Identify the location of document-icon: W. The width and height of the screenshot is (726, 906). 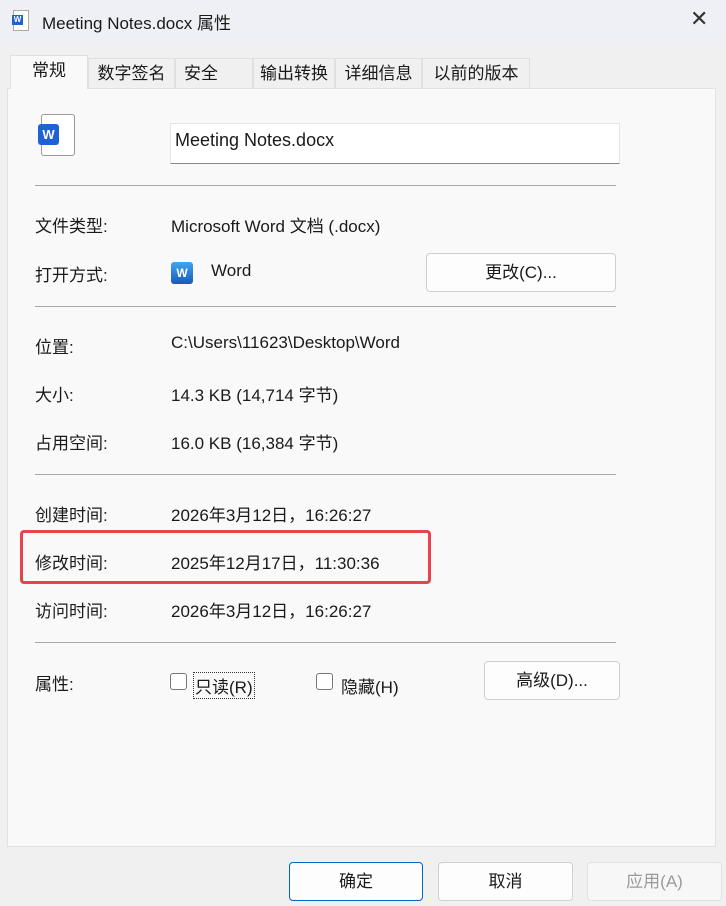
(56, 135).